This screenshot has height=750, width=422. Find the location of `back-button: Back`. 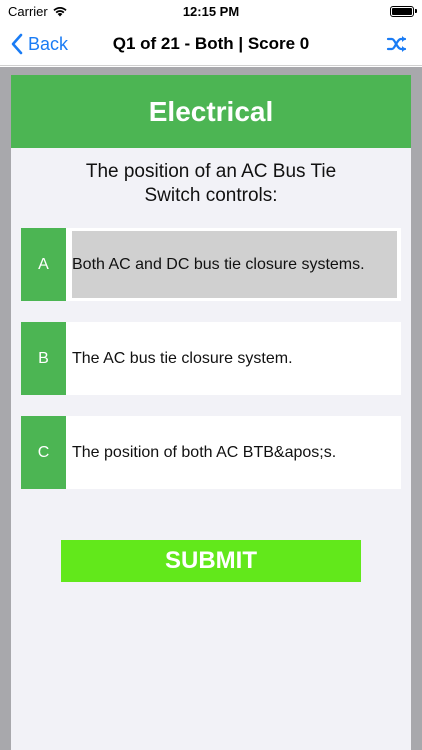

back-button: Back is located at coordinates (39, 44).